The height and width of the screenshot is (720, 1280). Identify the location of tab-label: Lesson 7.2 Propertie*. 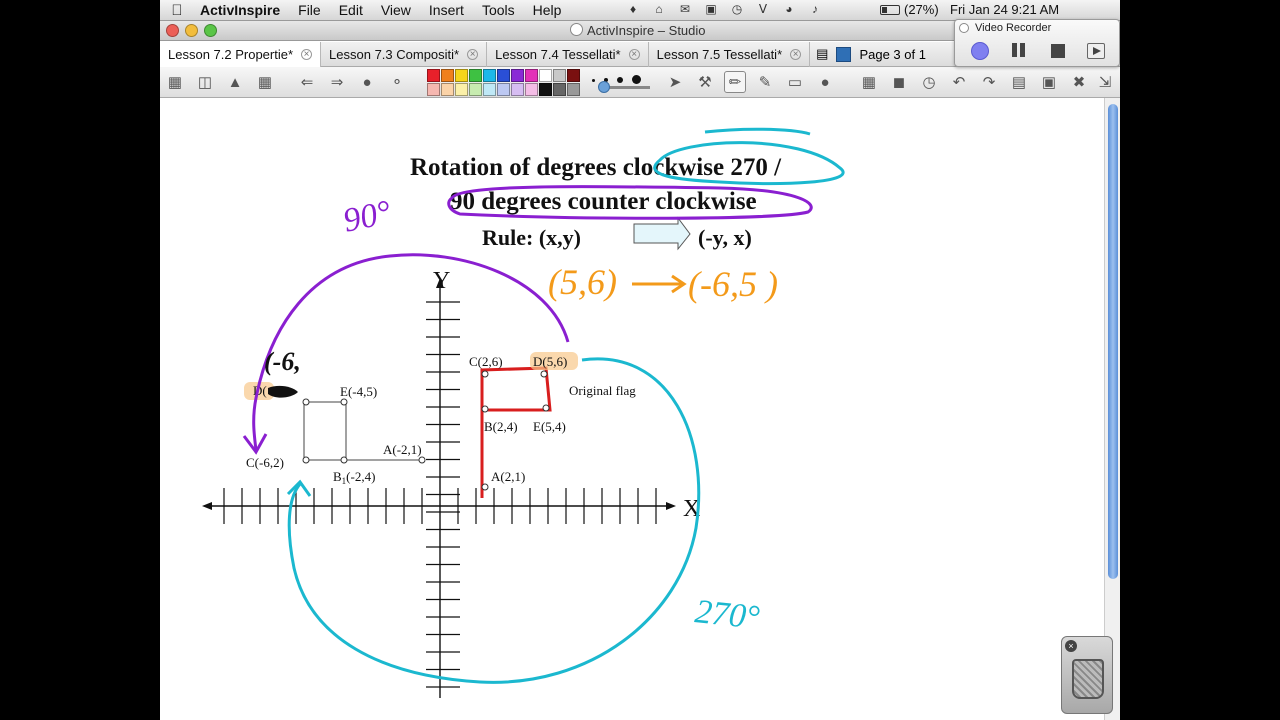
(231, 54).